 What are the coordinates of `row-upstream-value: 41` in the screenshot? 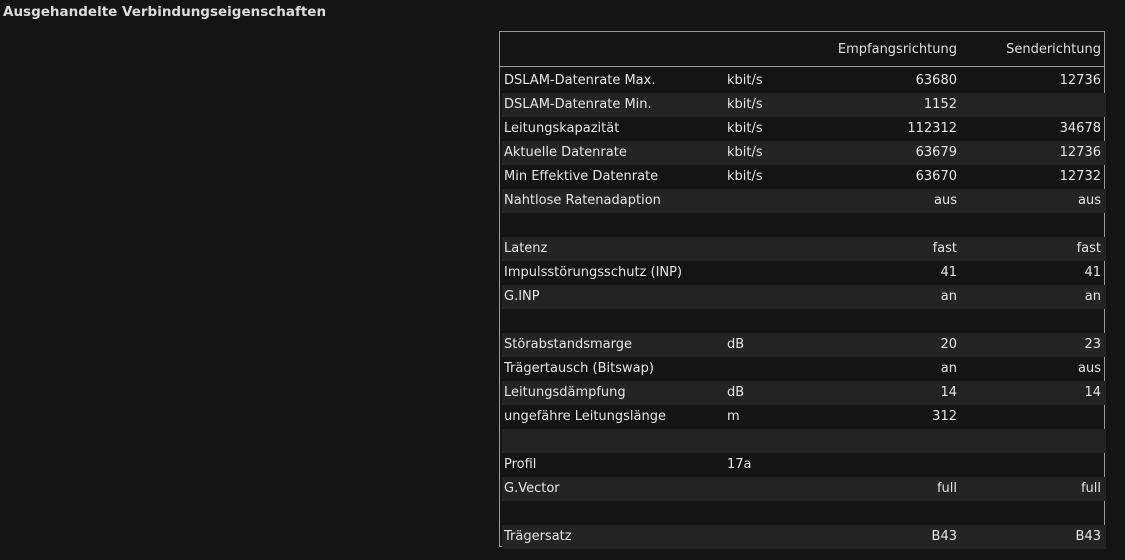 It's located at (1092, 272).